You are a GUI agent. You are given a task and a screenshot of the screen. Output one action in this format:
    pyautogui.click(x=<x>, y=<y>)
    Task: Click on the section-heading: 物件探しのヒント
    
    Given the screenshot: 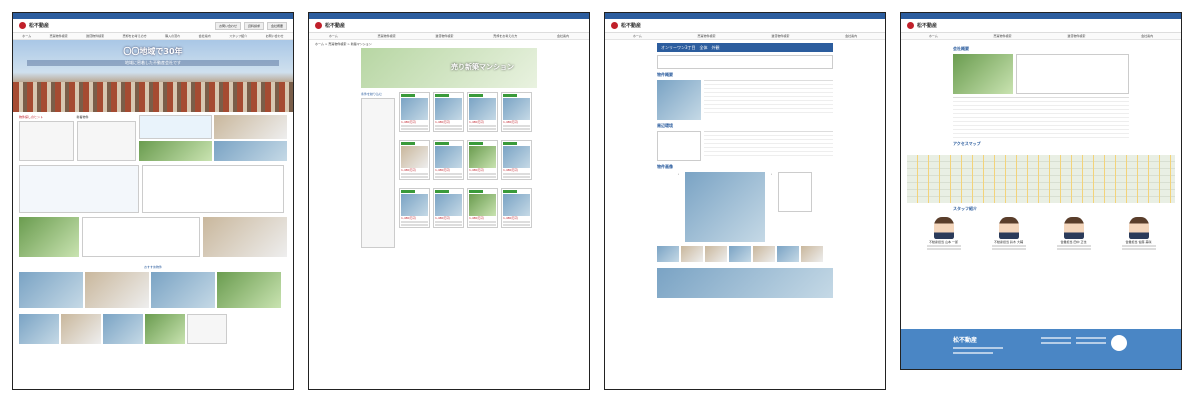 What is the action you would take?
    pyautogui.click(x=31, y=117)
    